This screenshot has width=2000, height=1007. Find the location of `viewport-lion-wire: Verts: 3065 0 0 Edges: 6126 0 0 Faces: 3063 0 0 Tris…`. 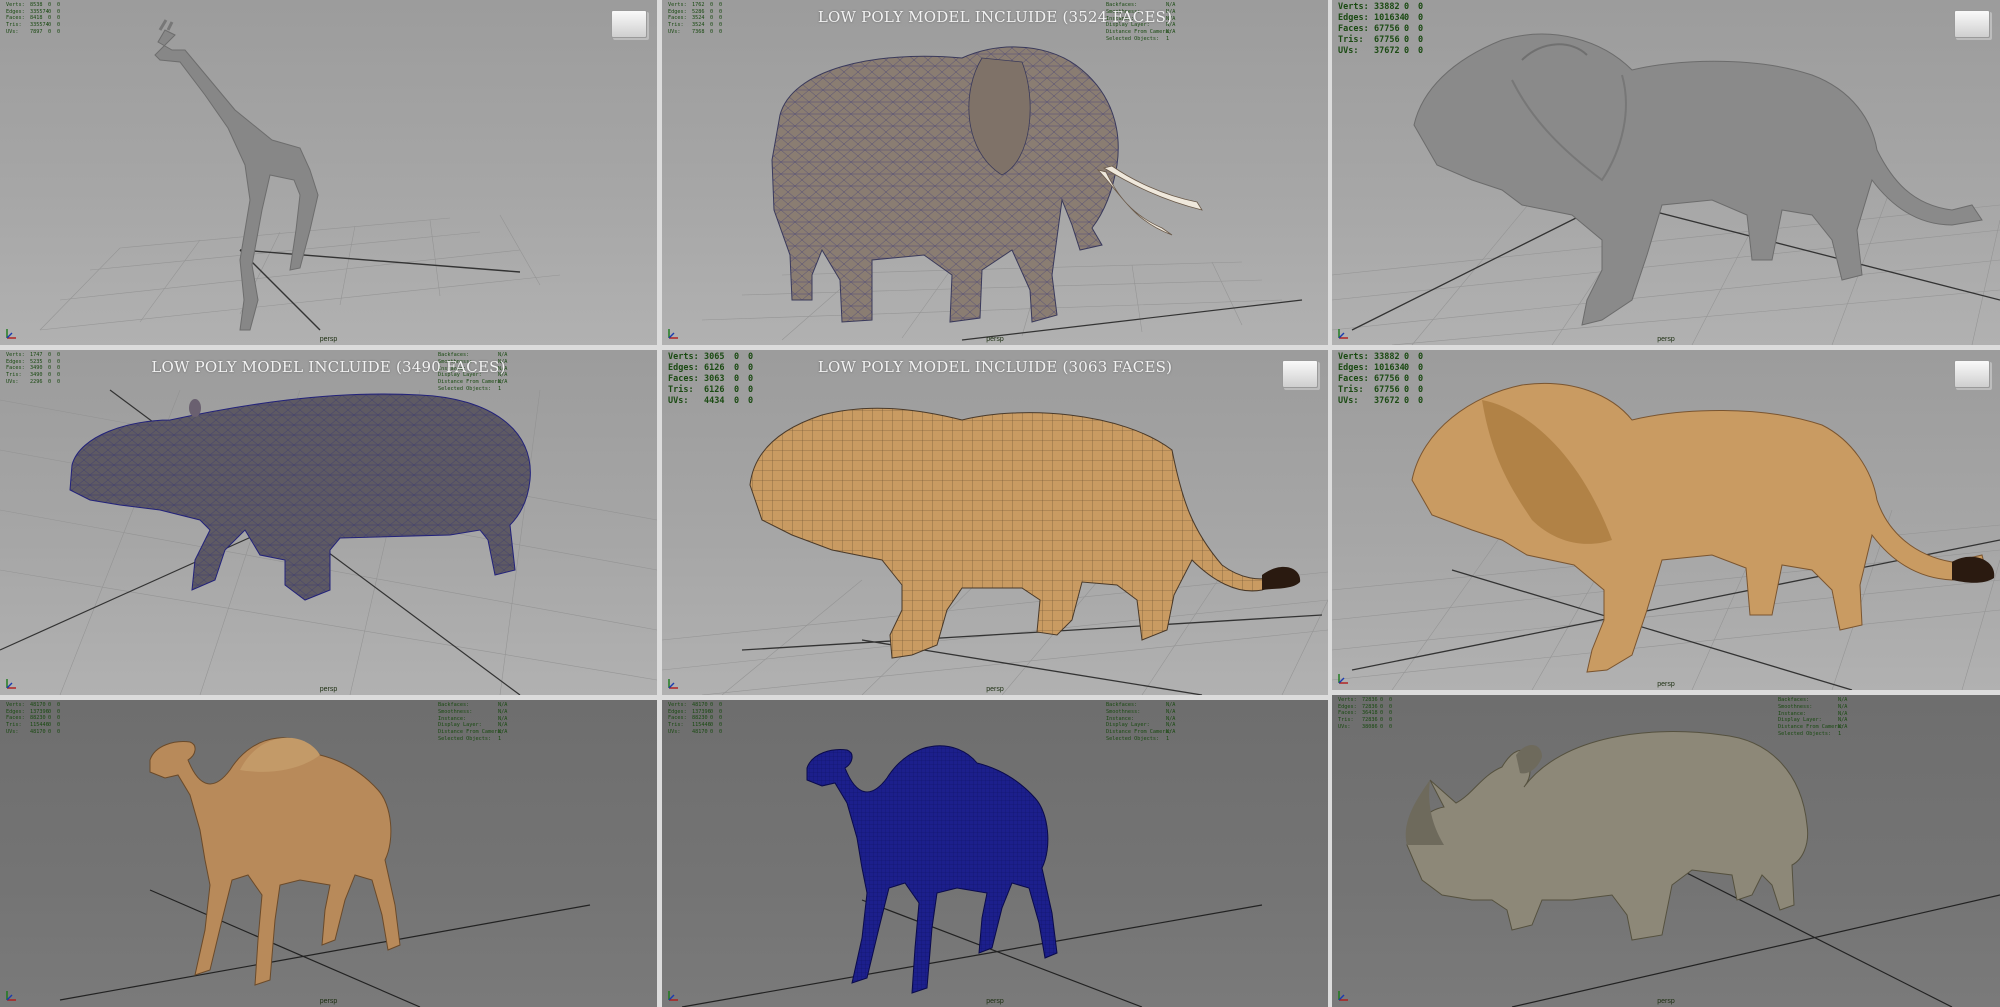

viewport-lion-wire: Verts: 3065 0 0 Edges: 6126 0 0 Faces: 3063 0 0 Tris… is located at coordinates (995, 522).